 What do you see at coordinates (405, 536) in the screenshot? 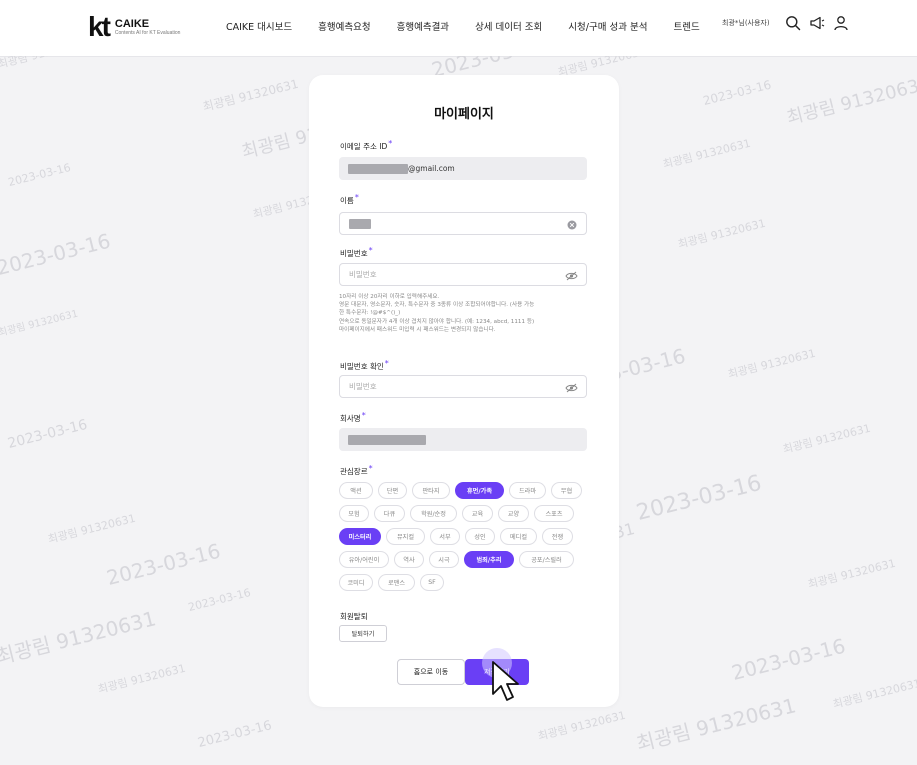
I see `genre-chip: 뮤지컬` at bounding box center [405, 536].